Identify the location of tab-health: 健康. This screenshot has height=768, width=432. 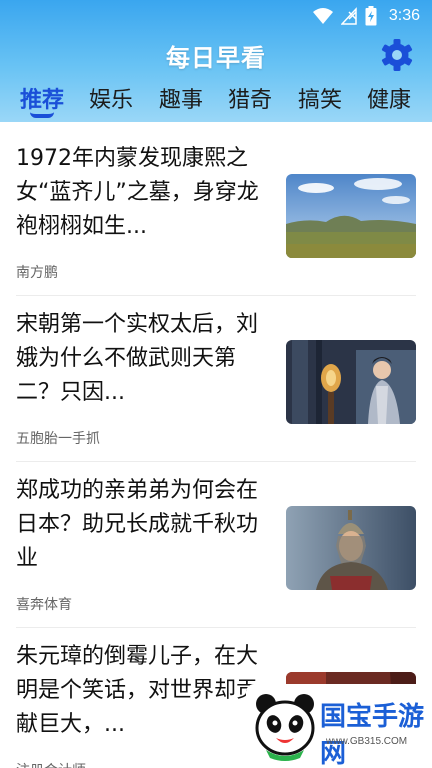
(389, 98).